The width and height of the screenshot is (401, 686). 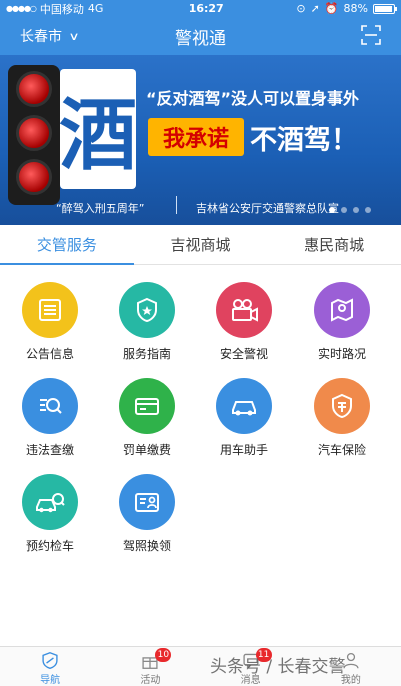 What do you see at coordinates (147, 406) in the screenshot?
I see `credit-card-icon` at bounding box center [147, 406].